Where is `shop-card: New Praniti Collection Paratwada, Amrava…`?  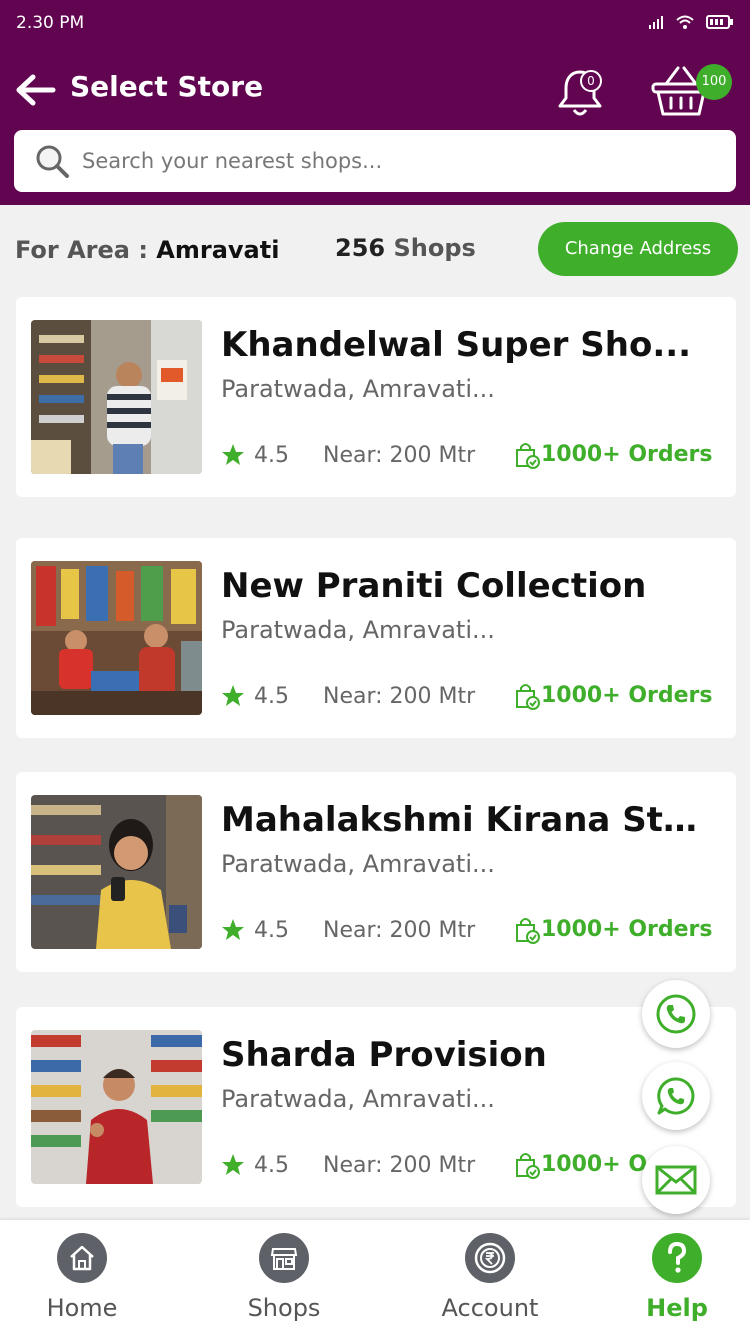
shop-card: New Praniti Collection Paratwada, Amrava… is located at coordinates (376, 638).